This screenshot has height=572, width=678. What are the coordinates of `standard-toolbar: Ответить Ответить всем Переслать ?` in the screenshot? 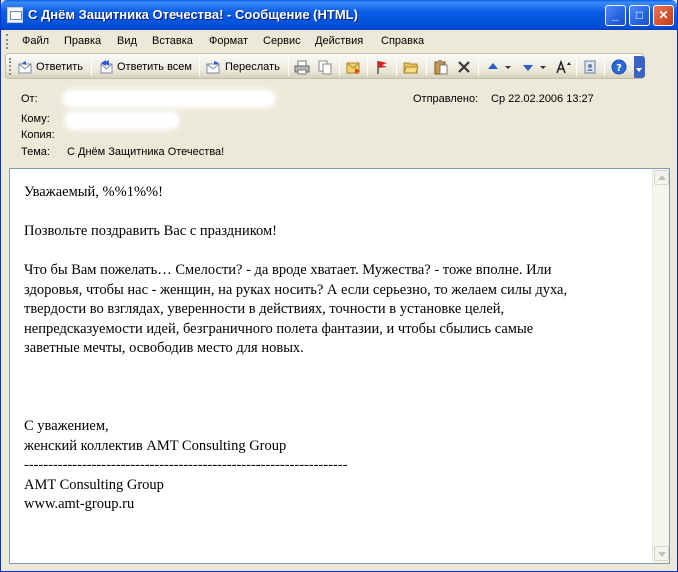 It's located at (324, 66).